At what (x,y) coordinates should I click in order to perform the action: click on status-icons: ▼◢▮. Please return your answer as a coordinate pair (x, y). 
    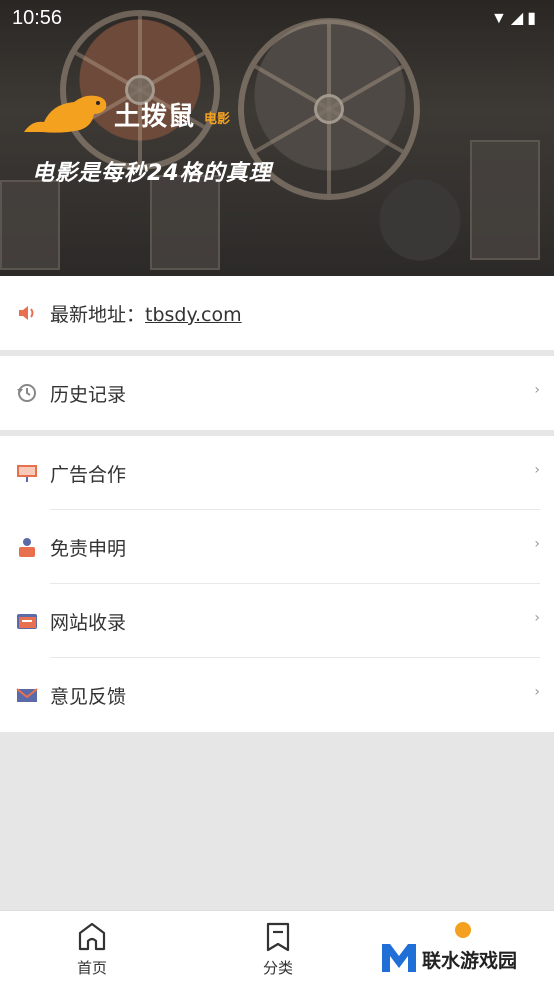
    Looking at the image, I should click on (515, 18).